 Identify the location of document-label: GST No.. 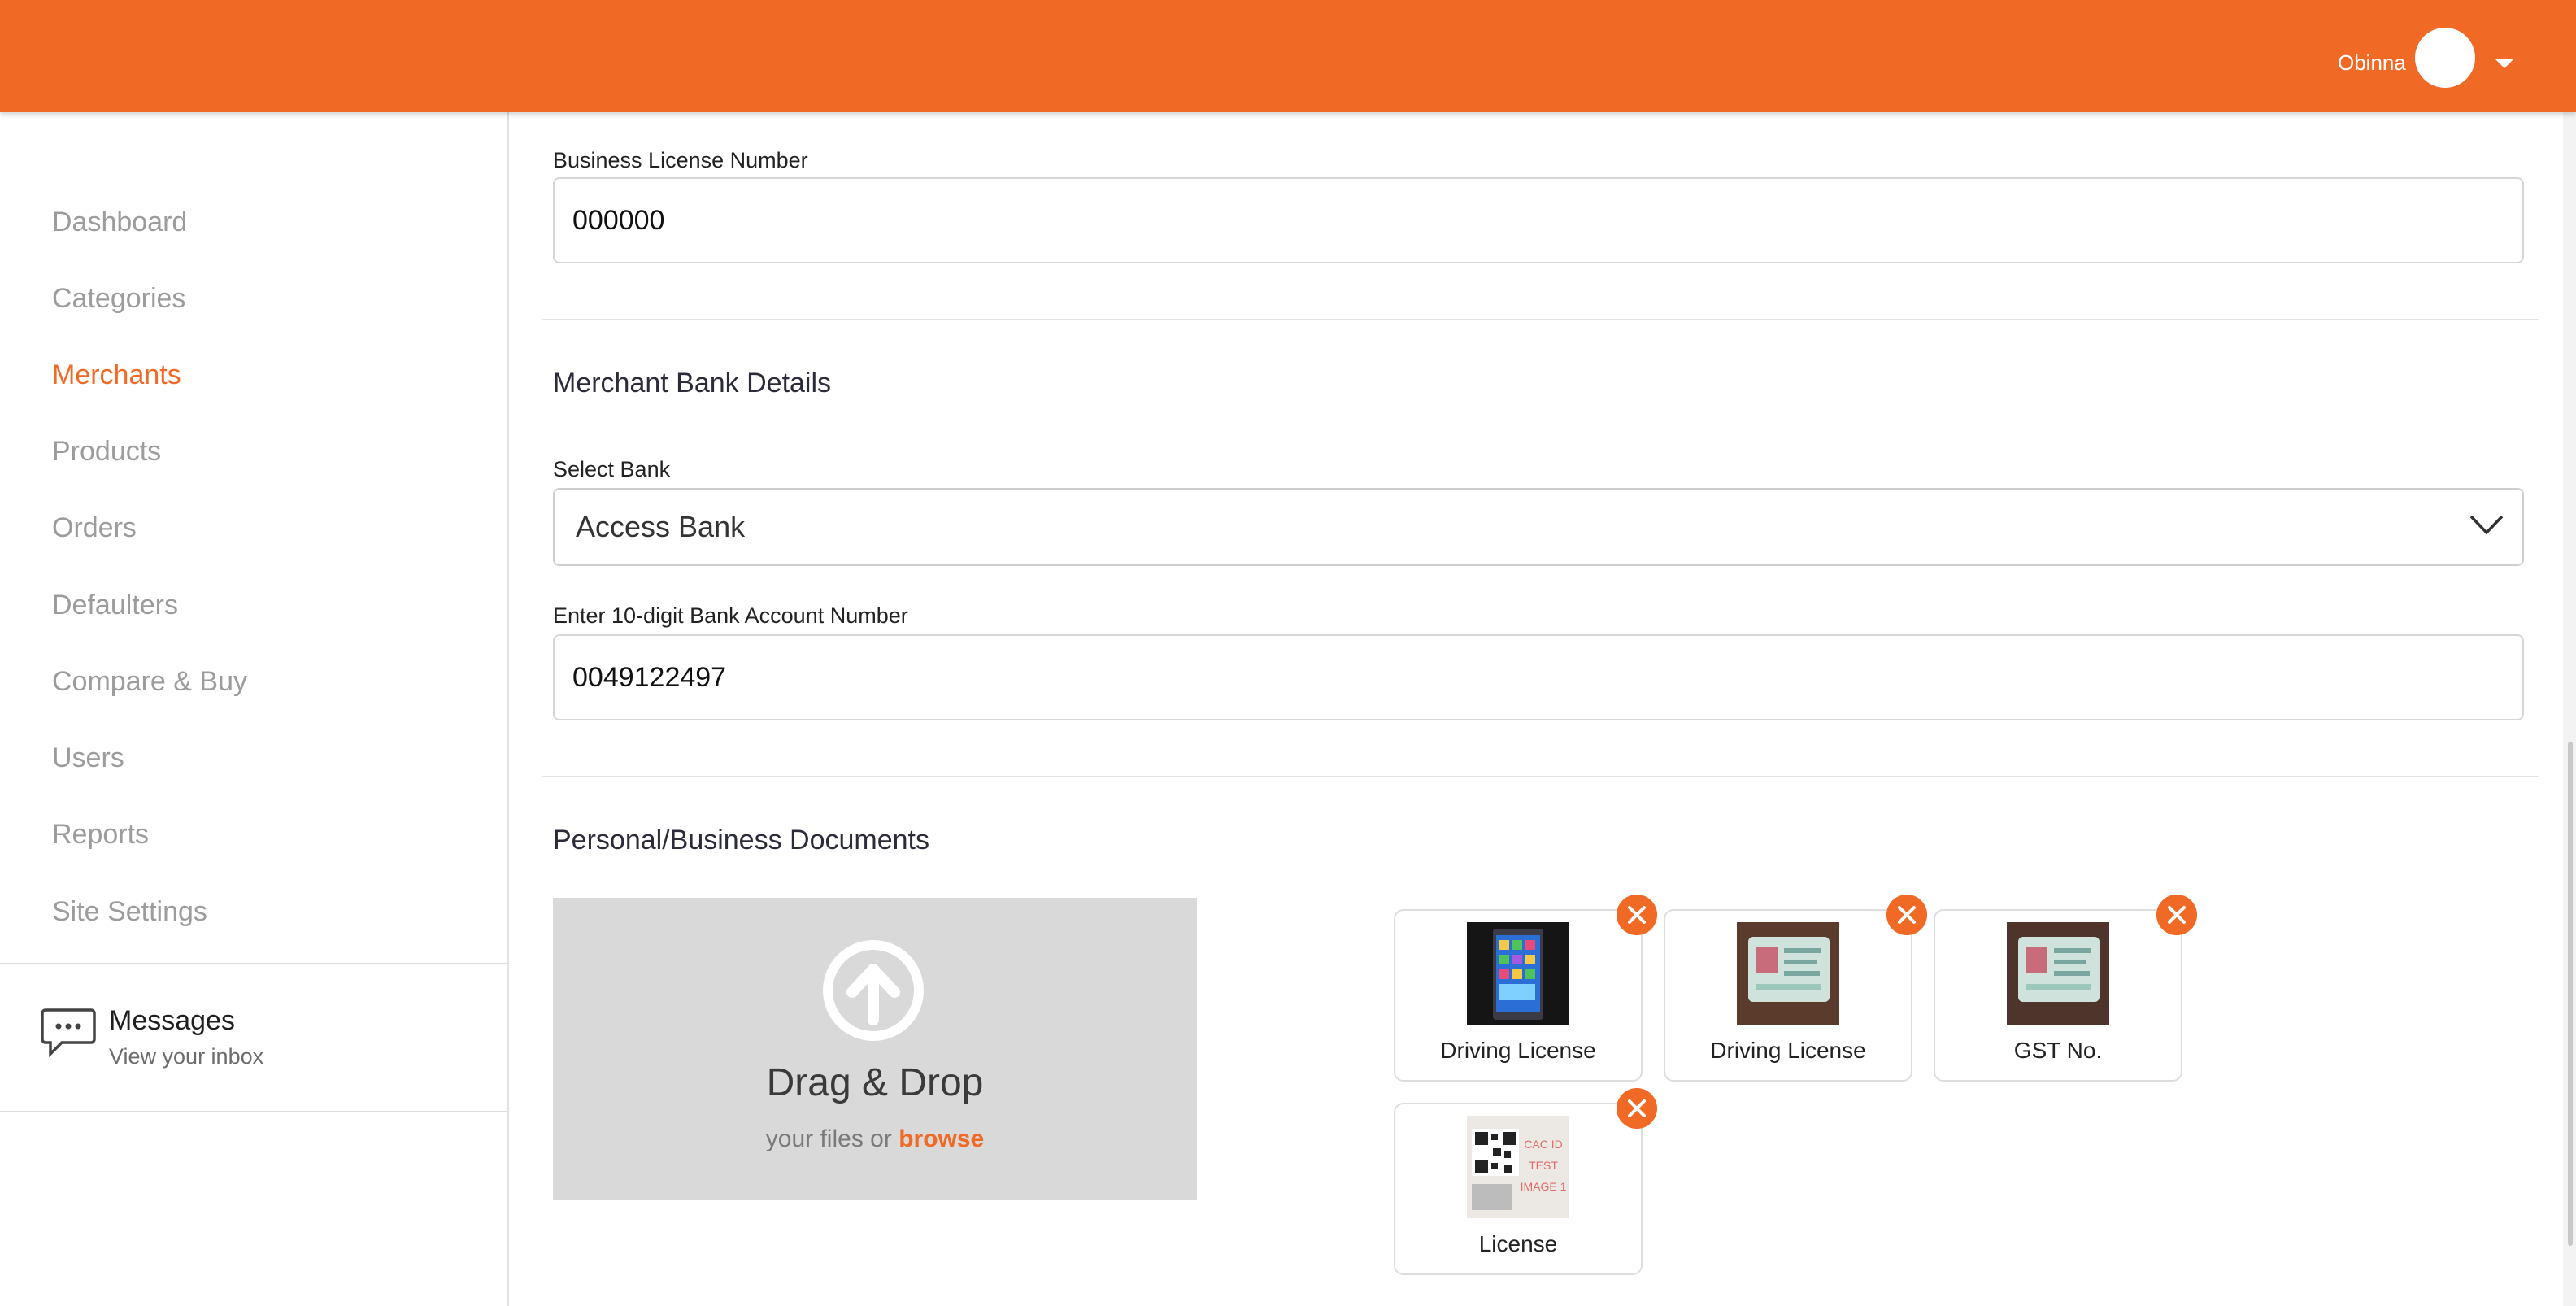
(2058, 1050).